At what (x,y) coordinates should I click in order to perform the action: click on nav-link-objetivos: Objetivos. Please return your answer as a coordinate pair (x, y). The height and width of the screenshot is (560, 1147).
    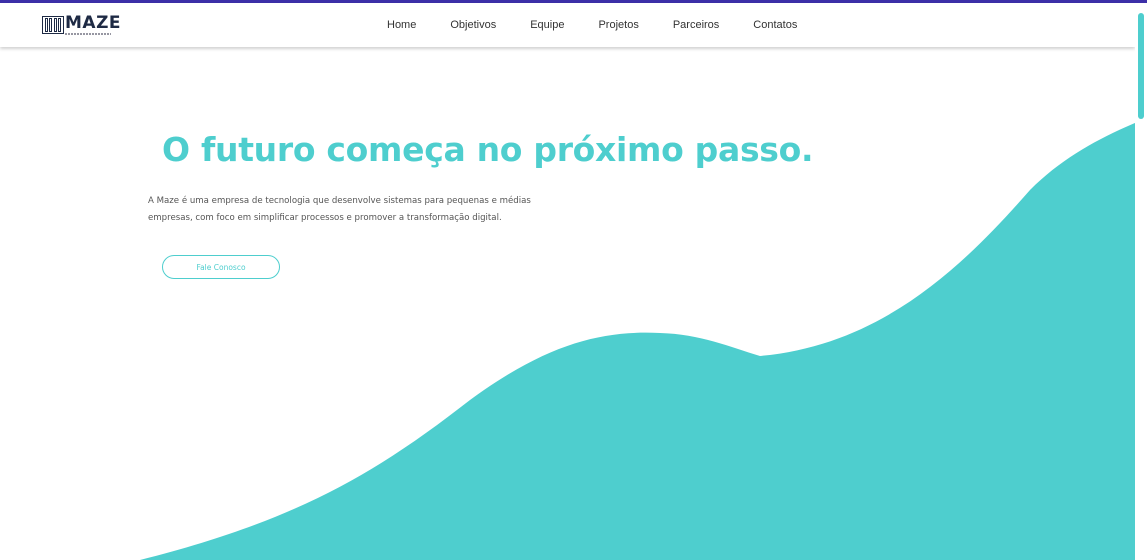
    Looking at the image, I should click on (473, 25).